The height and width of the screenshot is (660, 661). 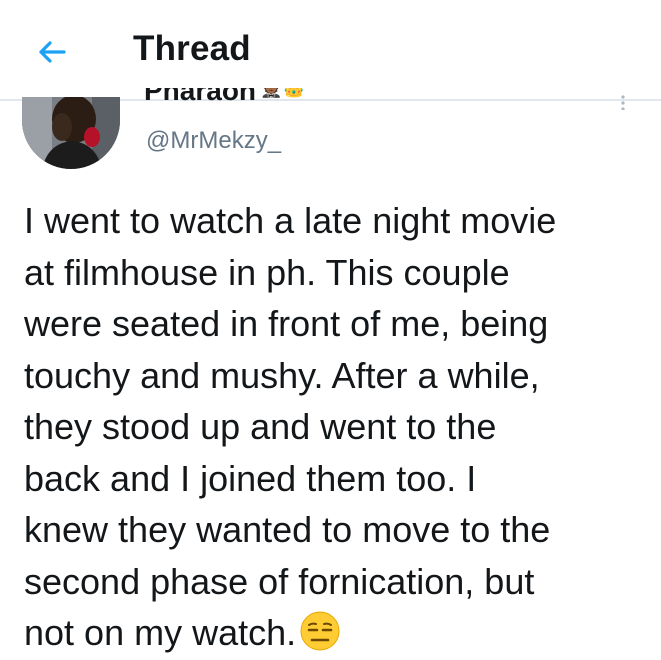 I want to click on tweet-line: back and I joined them too. I, so click(x=250, y=478).